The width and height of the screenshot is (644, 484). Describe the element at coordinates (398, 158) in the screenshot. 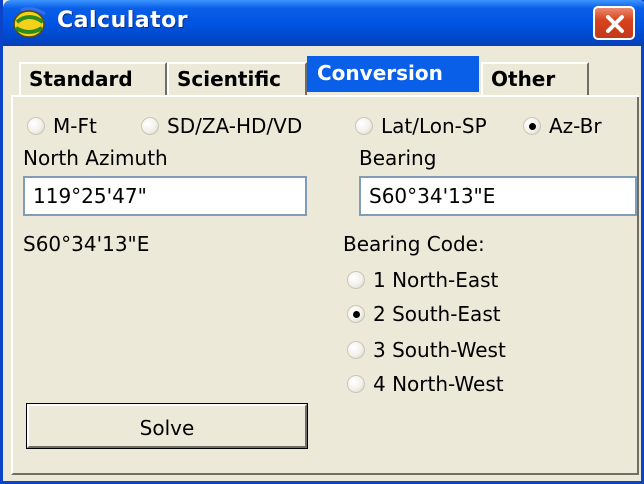

I see `bearing-label: Bearing` at that location.